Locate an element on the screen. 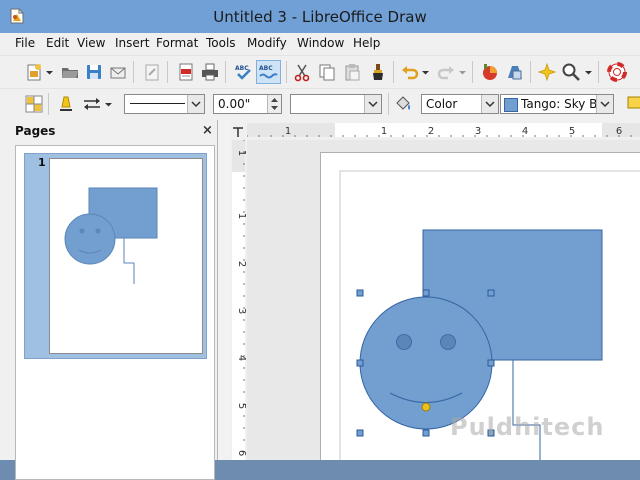  area-style-dropdown-button is located at coordinates (489, 104).